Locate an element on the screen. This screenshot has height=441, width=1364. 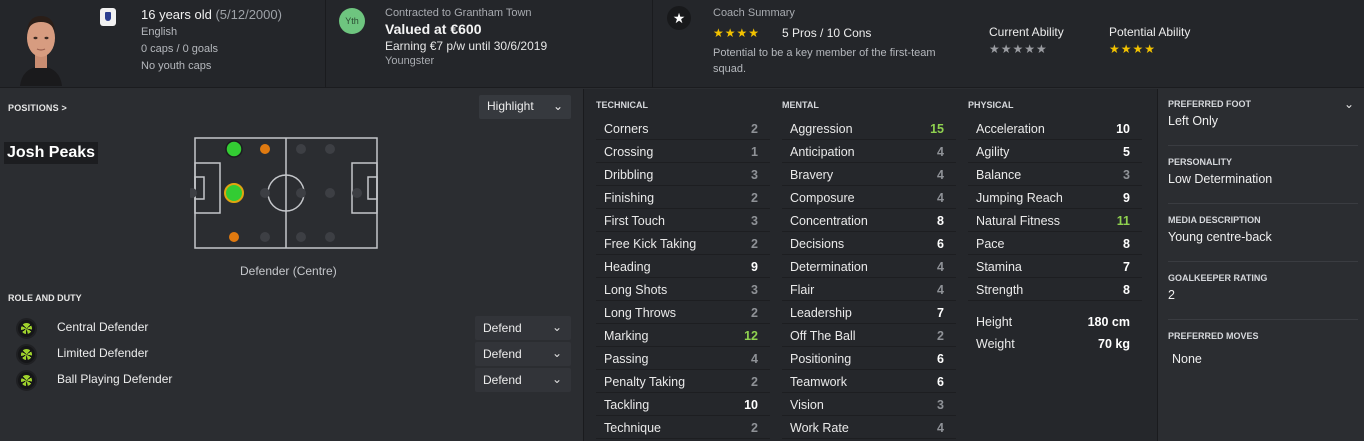
attribute-name: Balance is located at coordinates (999, 175).